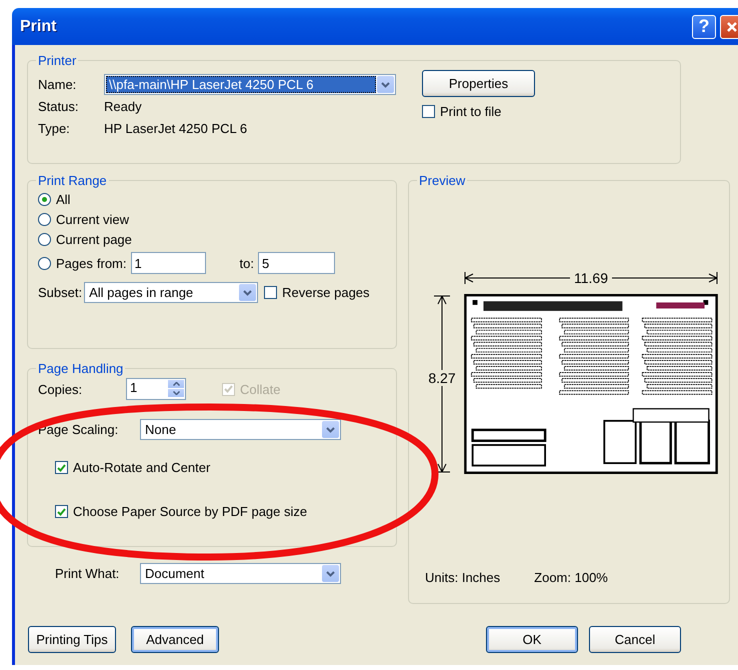 This screenshot has height=670, width=738. I want to click on field-label: Copies:, so click(61, 389).